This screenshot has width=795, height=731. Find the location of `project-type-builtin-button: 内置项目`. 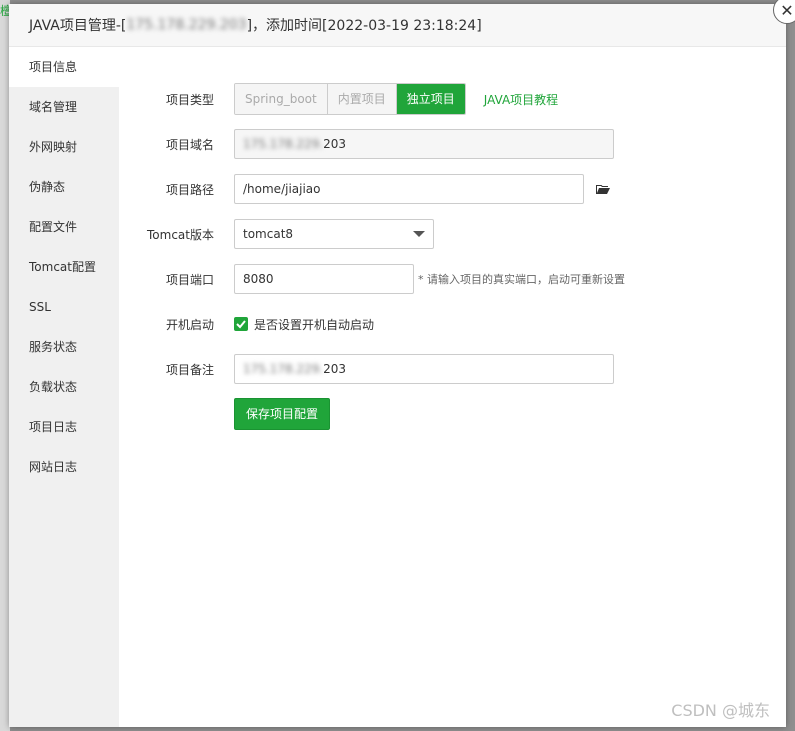

project-type-builtin-button: 内置项目 is located at coordinates (362, 99).